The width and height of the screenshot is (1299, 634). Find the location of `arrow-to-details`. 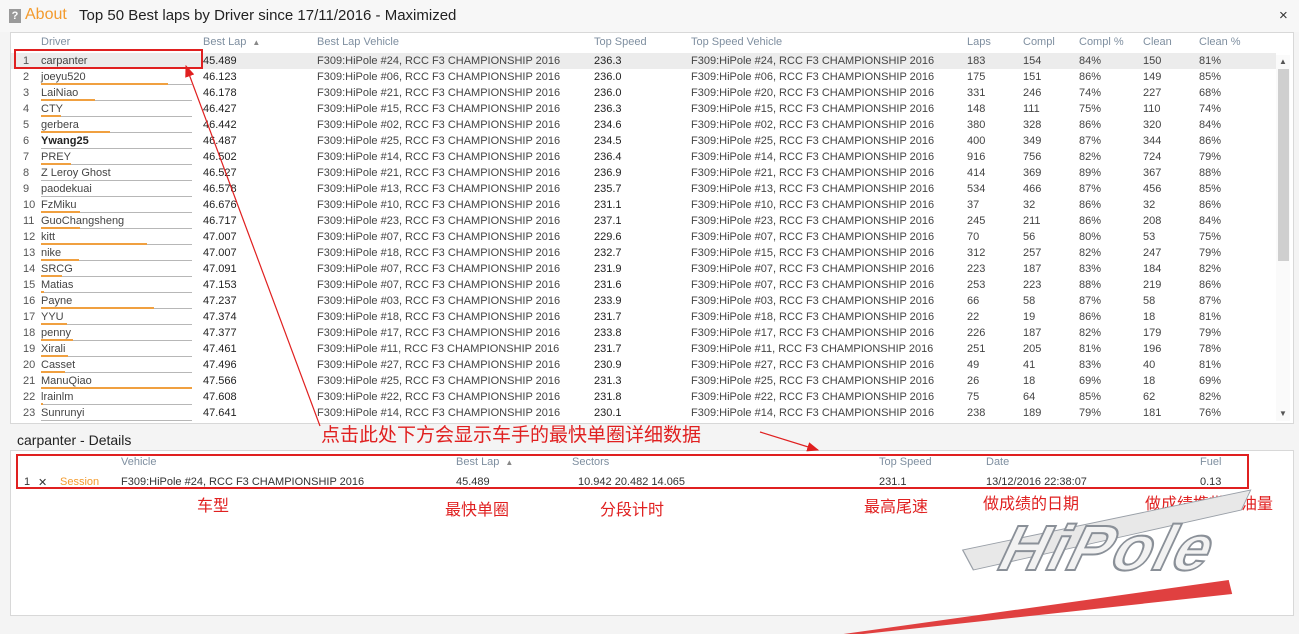

arrow-to-details is located at coordinates (789, 441).